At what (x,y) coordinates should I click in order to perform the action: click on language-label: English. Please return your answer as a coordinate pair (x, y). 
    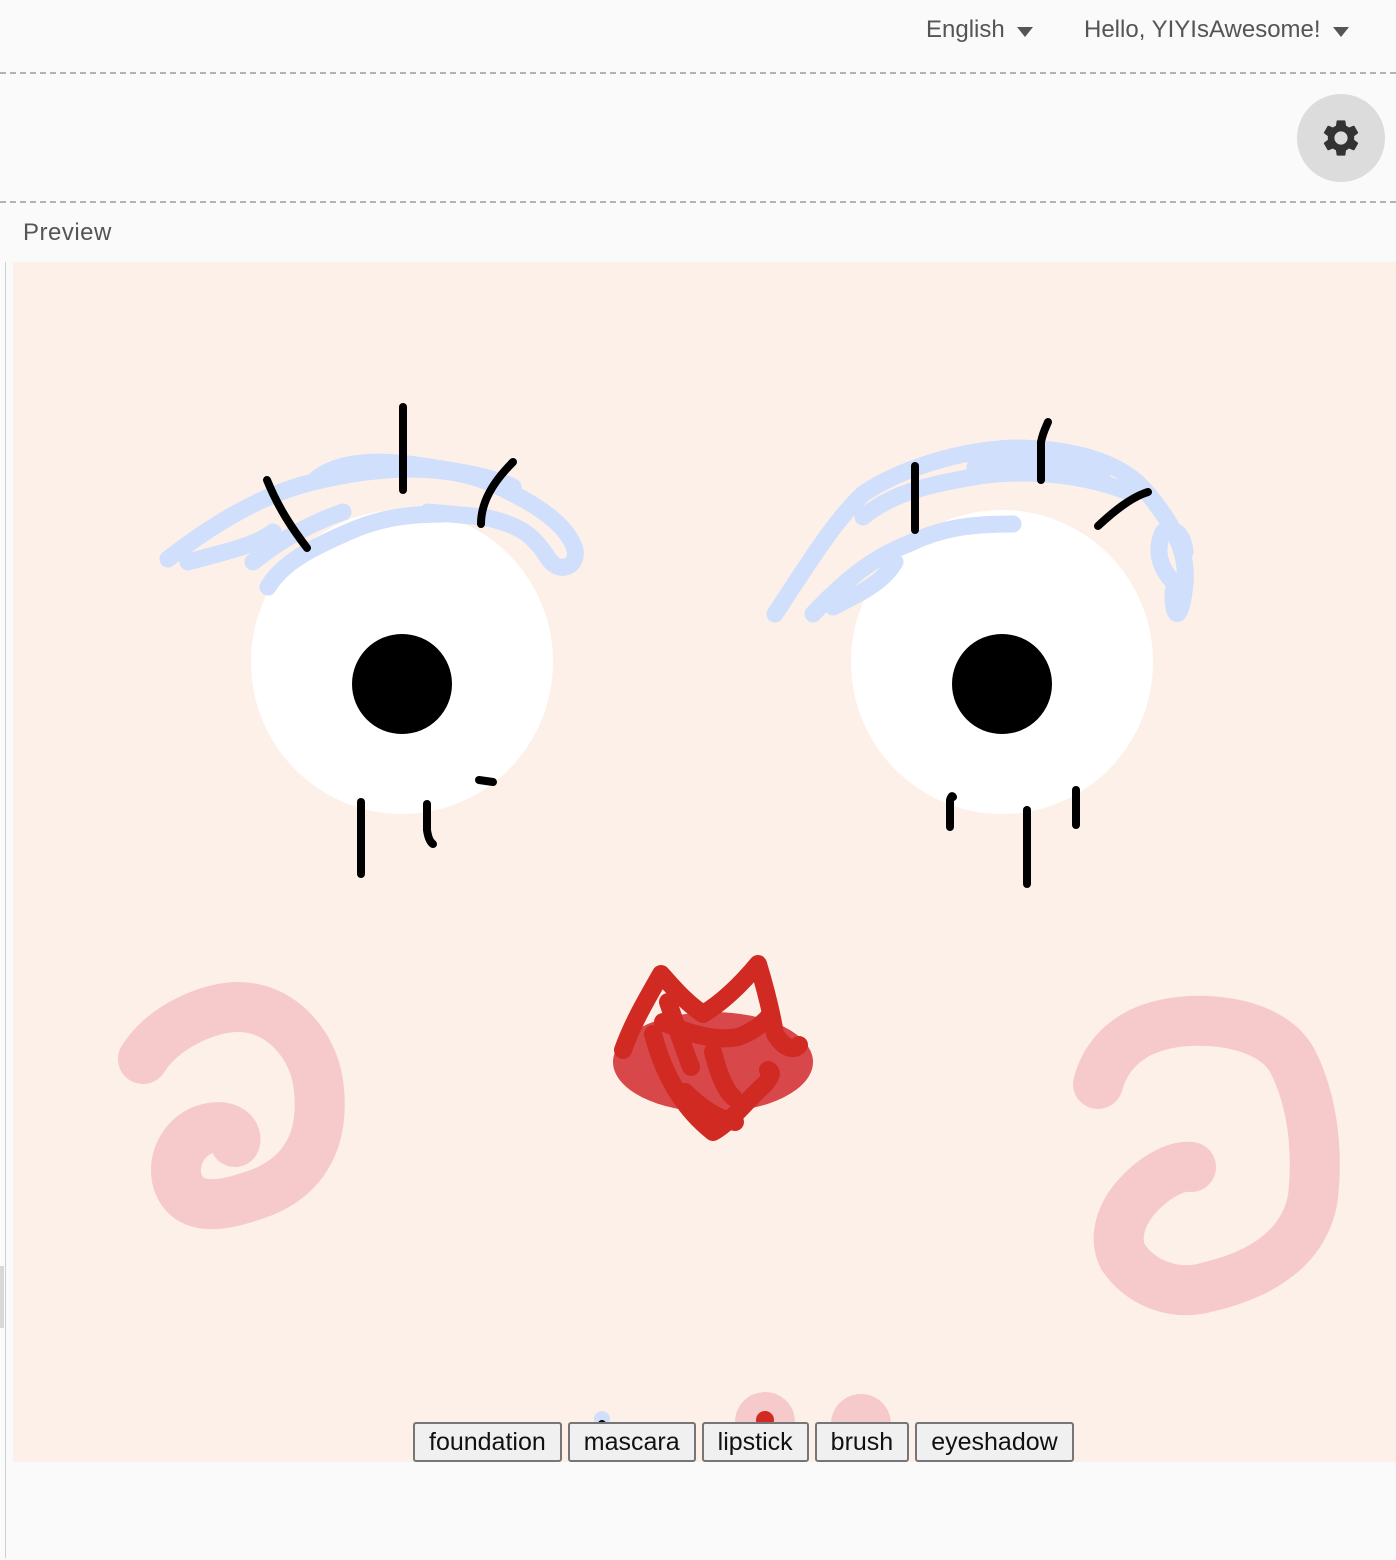
    Looking at the image, I should click on (965, 29).